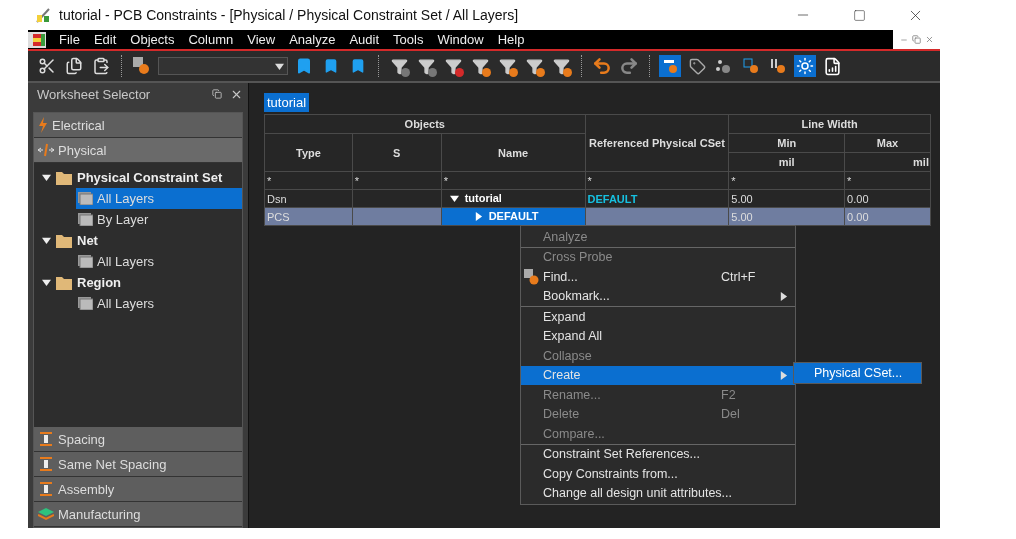 The image size is (1016, 539). What do you see at coordinates (658, 375) in the screenshot?
I see `menu-item: Create` at bounding box center [658, 375].